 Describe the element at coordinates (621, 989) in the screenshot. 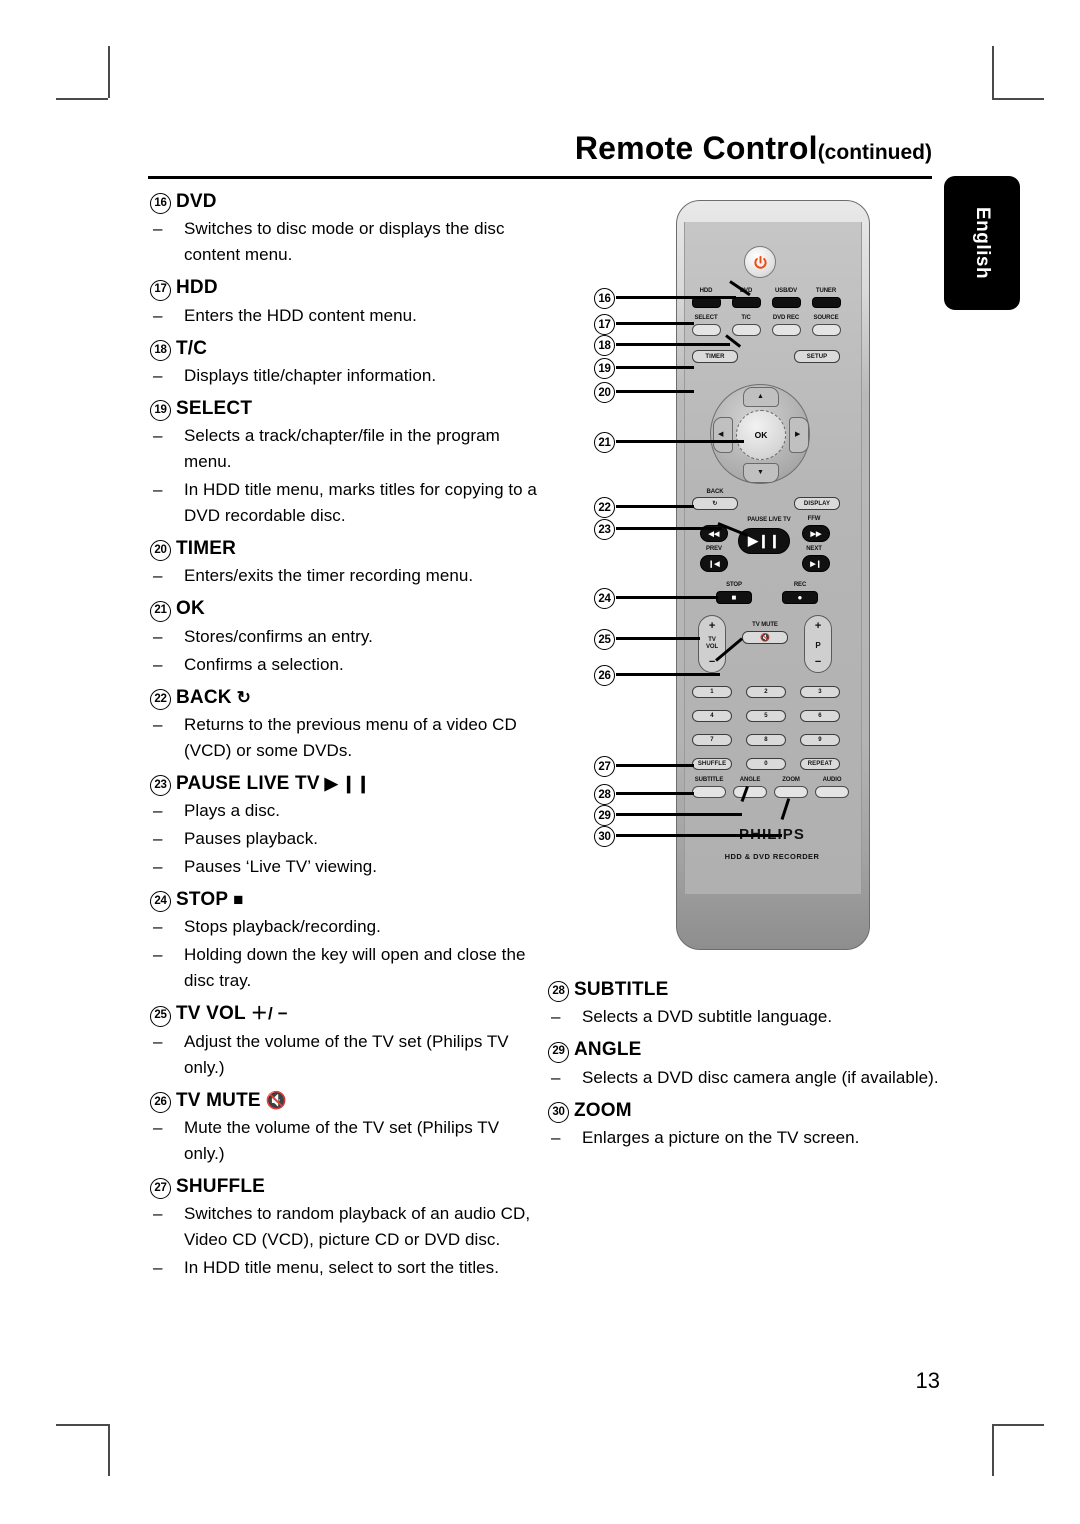

I see `entry-label-28: SUBTITLE` at that location.